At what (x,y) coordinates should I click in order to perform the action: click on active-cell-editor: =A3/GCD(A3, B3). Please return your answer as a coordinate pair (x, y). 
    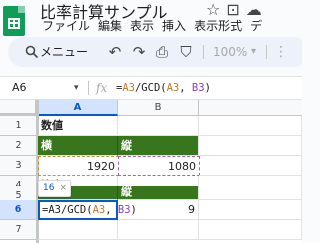
    Looking at the image, I should click on (87, 210).